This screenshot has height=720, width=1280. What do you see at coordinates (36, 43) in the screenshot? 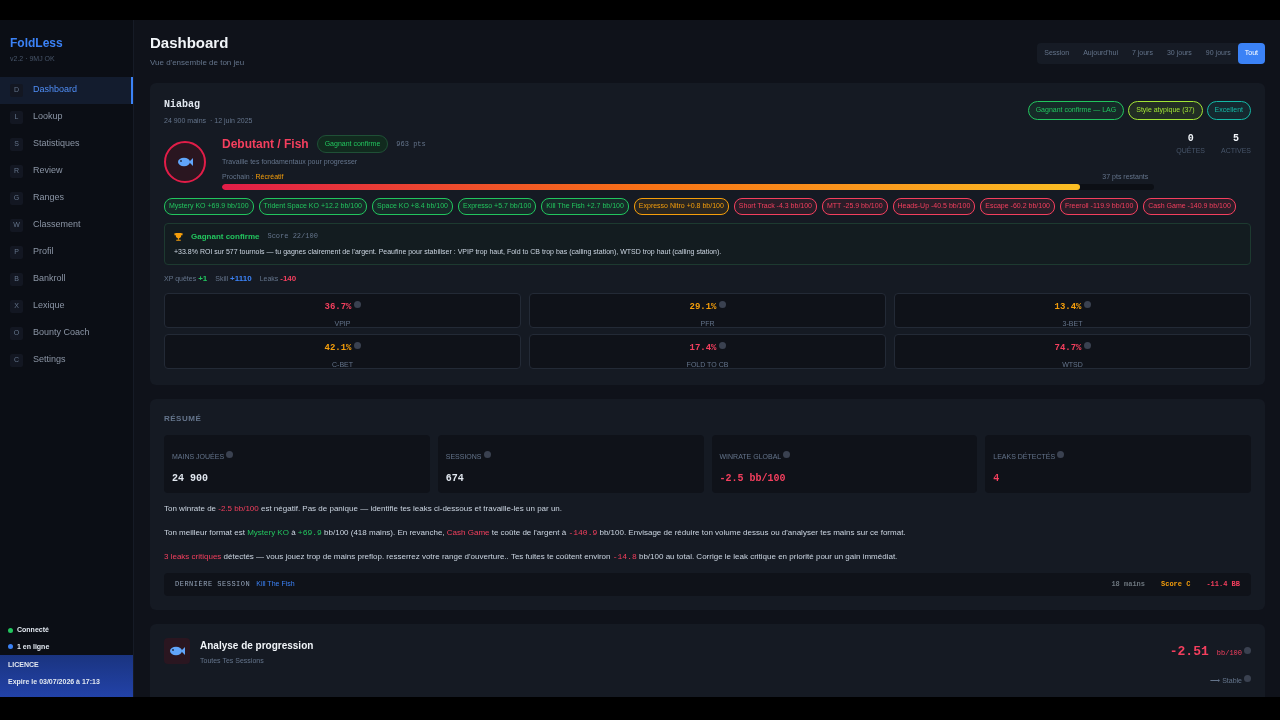
I see `app-logo: FoldLess` at bounding box center [36, 43].